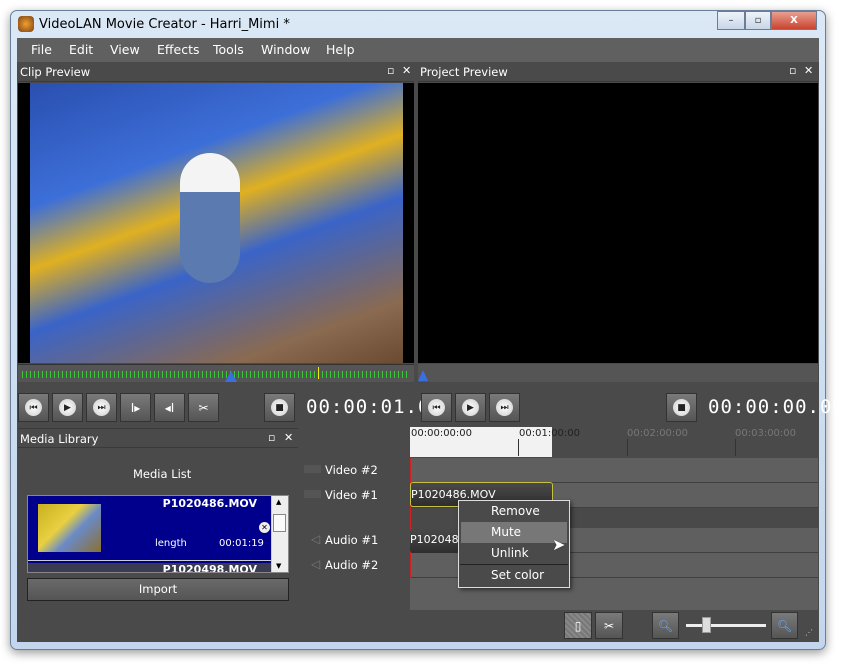 This screenshot has width=844, height=666. What do you see at coordinates (280, 534) in the screenshot?
I see `media-list-scrollbar: ▲ ▼` at bounding box center [280, 534].